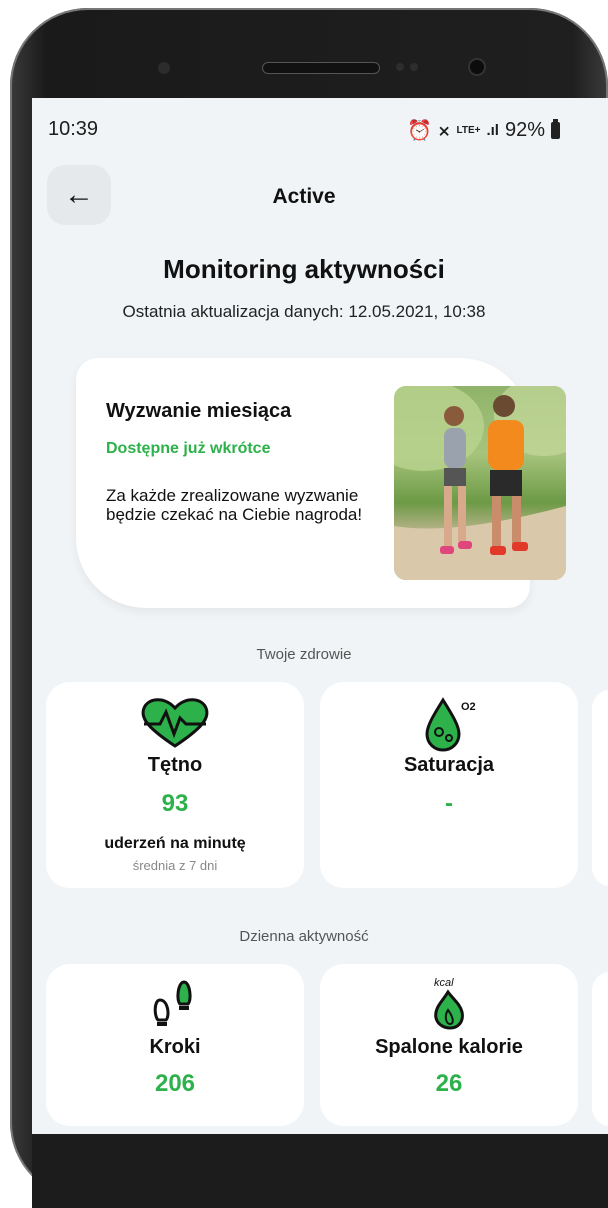 This screenshot has width=608, height=1208. I want to click on earpiece-speaker, so click(321, 68).